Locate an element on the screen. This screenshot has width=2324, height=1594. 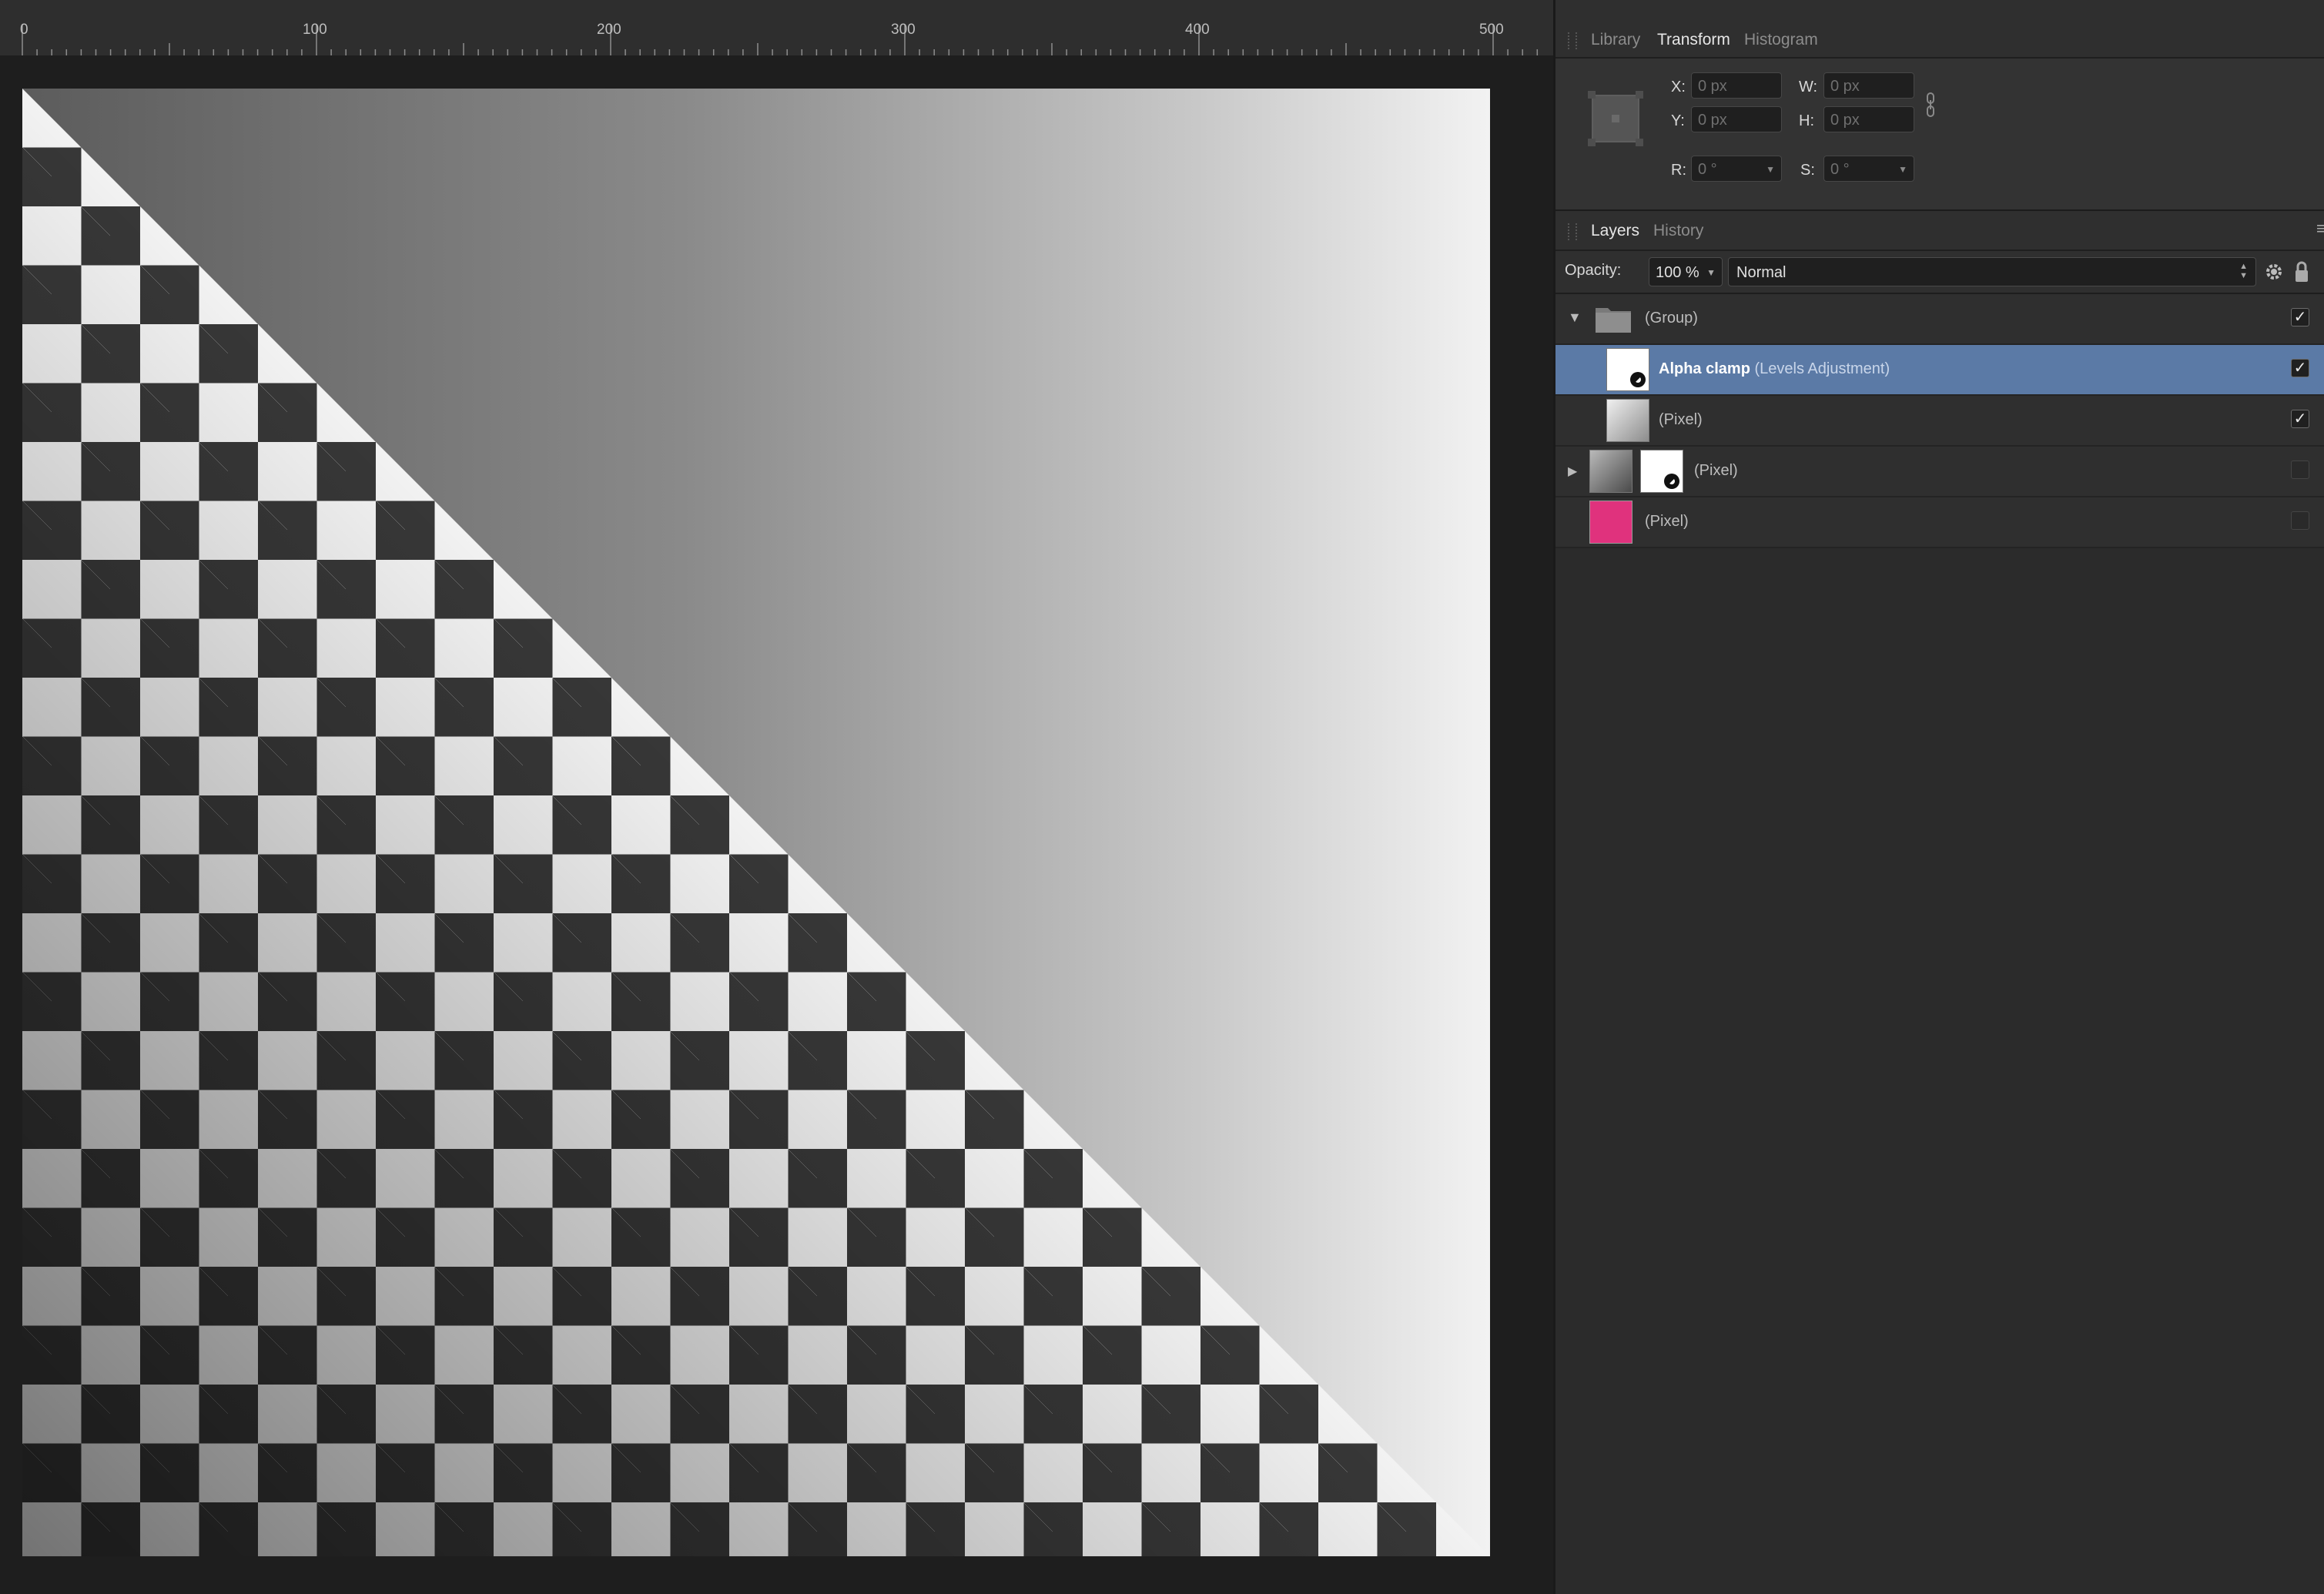
updown-arrows-icon: ▲ ▼ is located at coordinates (2243, 271).